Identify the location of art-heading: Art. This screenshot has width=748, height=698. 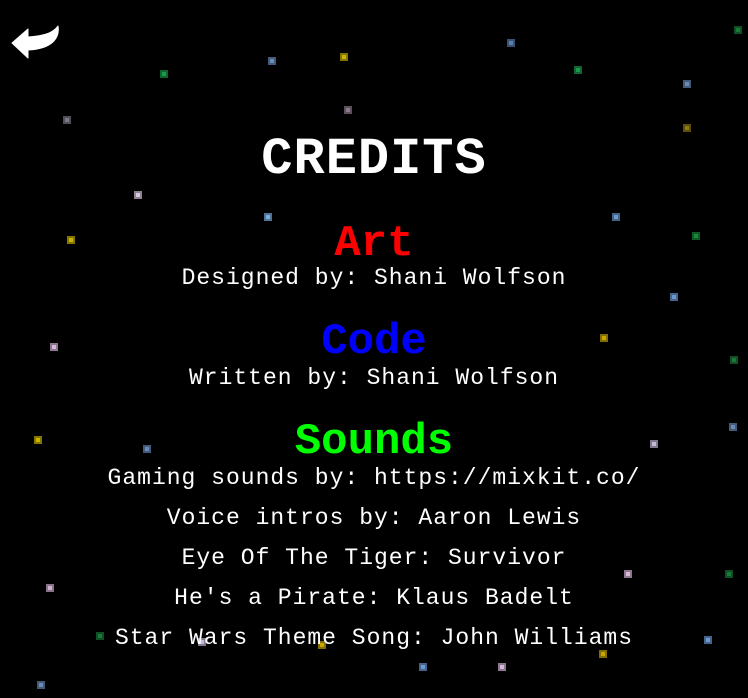
(374, 244).